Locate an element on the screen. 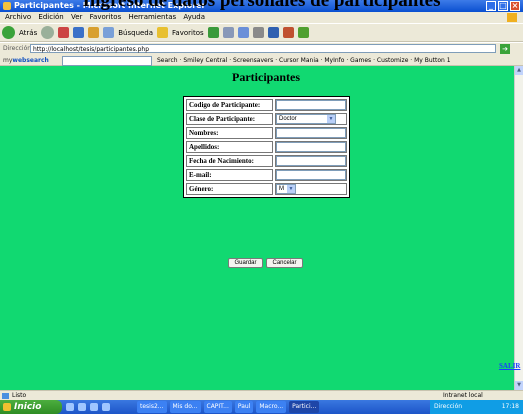 This screenshot has height=414, width=523. field-label: Género: is located at coordinates (229, 189).